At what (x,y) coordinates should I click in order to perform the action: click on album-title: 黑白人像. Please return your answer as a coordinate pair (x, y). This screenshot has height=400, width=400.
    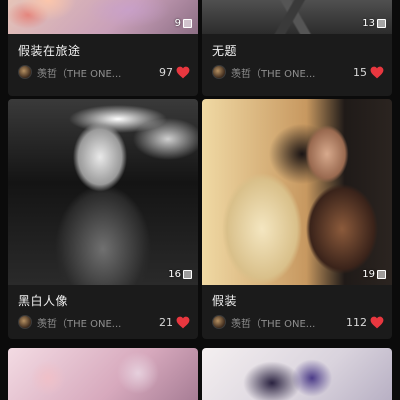
    Looking at the image, I should click on (43, 300).